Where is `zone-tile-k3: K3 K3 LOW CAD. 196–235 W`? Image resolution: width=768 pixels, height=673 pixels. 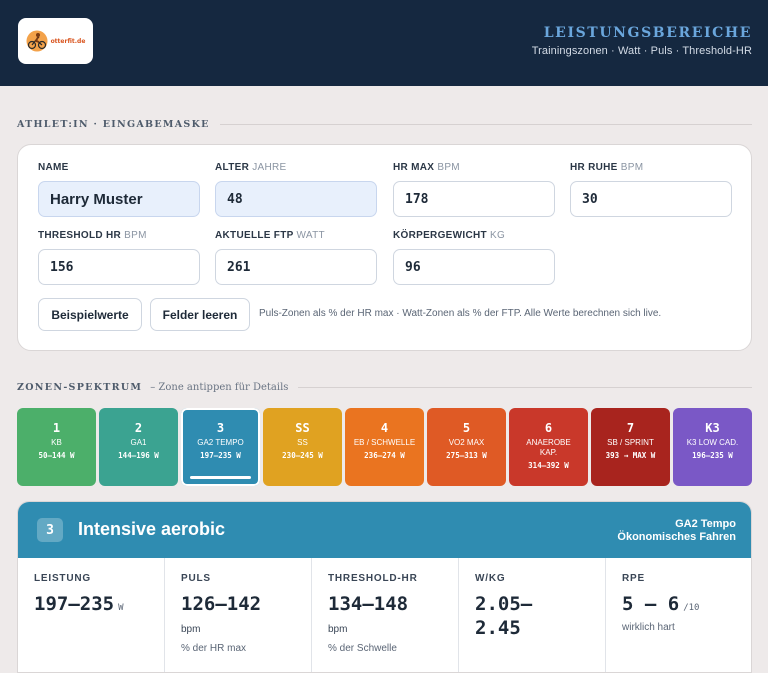 zone-tile-k3: K3 K3 LOW CAD. 196–235 W is located at coordinates (712, 447).